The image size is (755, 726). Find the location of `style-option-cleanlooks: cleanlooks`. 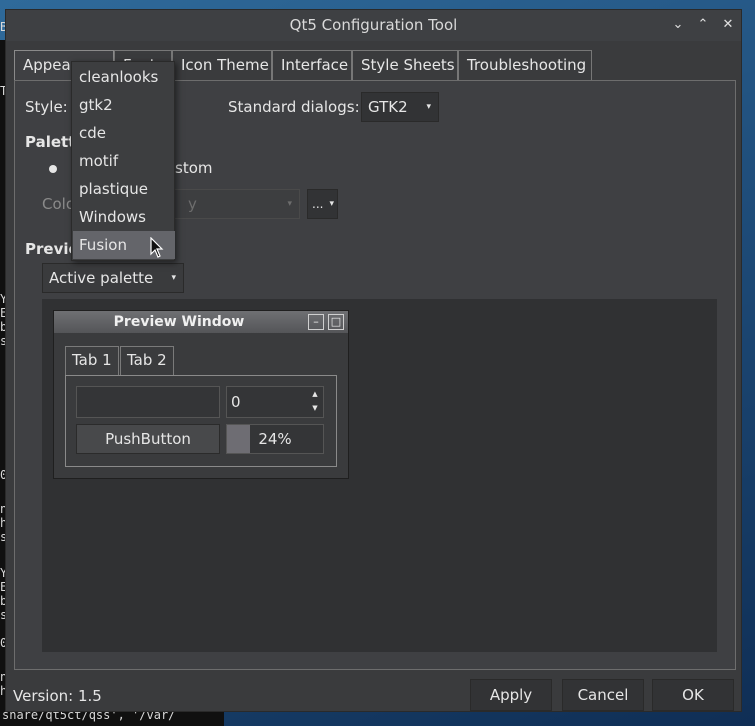

style-option-cleanlooks: cleanlooks is located at coordinates (124, 77).